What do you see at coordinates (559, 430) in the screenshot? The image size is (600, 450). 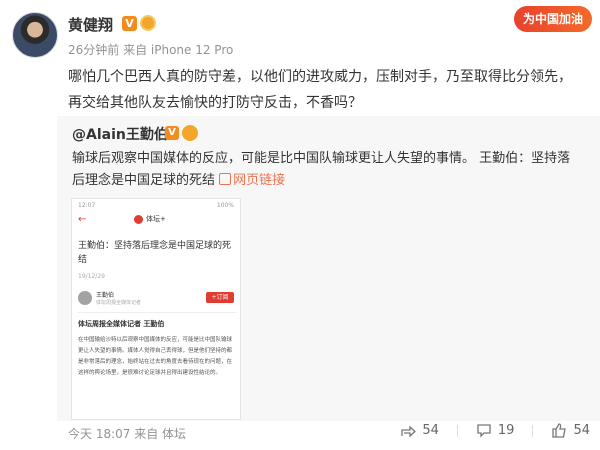 I see `thumbs-up-icon` at bounding box center [559, 430].